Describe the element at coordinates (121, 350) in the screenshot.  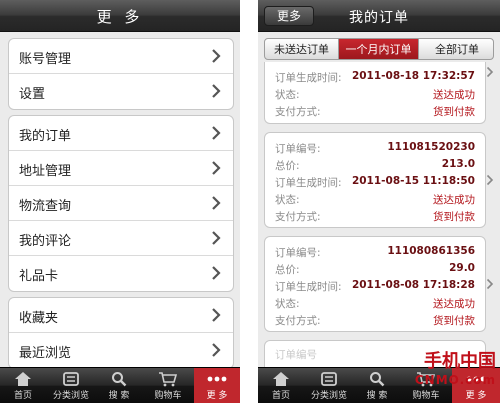
I see `menu-item-recent: 最近浏览` at that location.